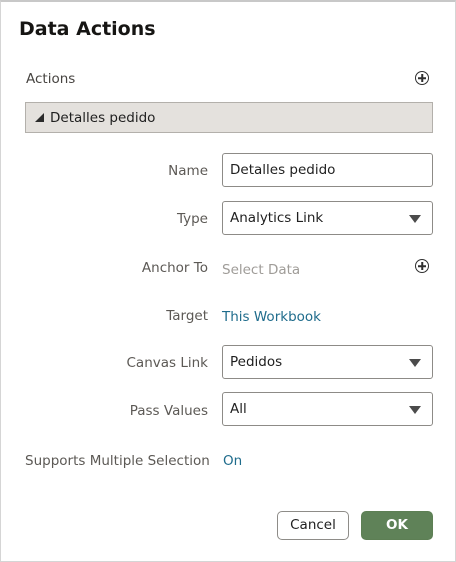 The width and height of the screenshot is (456, 562). What do you see at coordinates (187, 316) in the screenshot?
I see `target-label: Target` at bounding box center [187, 316].